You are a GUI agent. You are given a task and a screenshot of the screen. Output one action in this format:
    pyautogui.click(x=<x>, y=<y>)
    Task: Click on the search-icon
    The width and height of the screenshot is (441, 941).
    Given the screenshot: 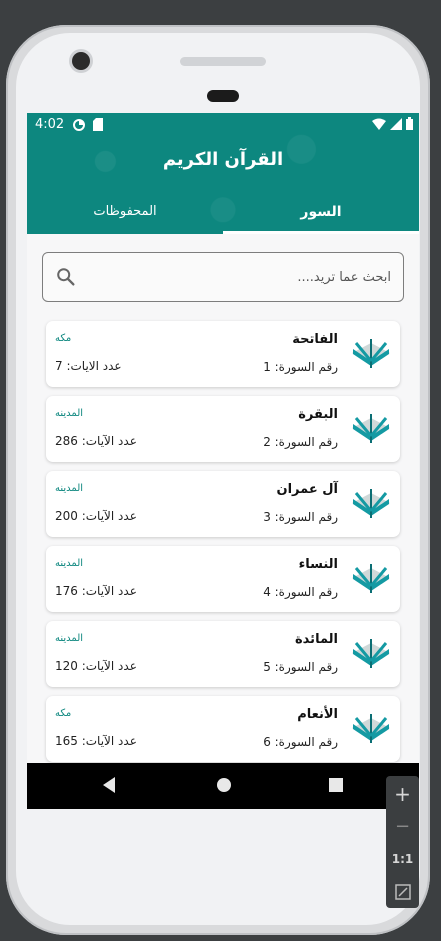 What is the action you would take?
    pyautogui.click(x=66, y=277)
    